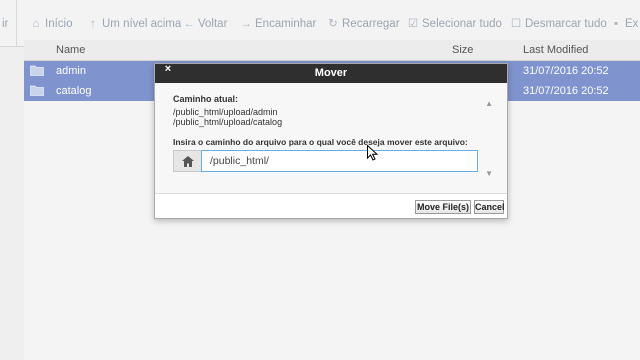  What do you see at coordinates (70, 50) in the screenshot?
I see `column-name: Name` at bounding box center [70, 50].